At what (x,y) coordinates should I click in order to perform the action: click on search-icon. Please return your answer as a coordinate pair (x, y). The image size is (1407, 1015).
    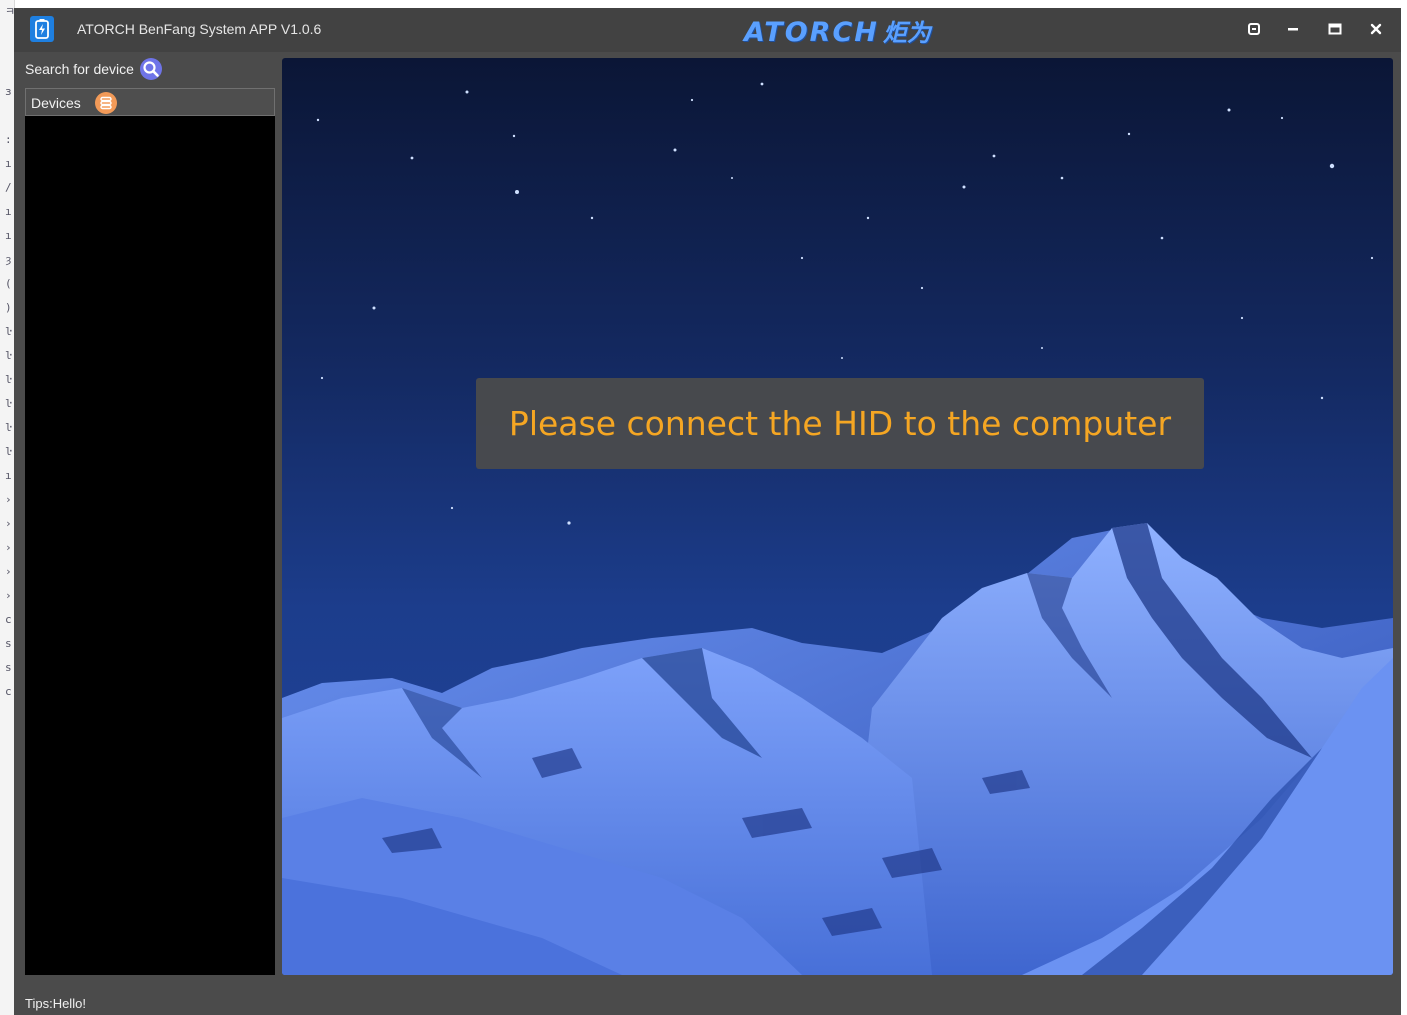
    Looking at the image, I should click on (151, 69).